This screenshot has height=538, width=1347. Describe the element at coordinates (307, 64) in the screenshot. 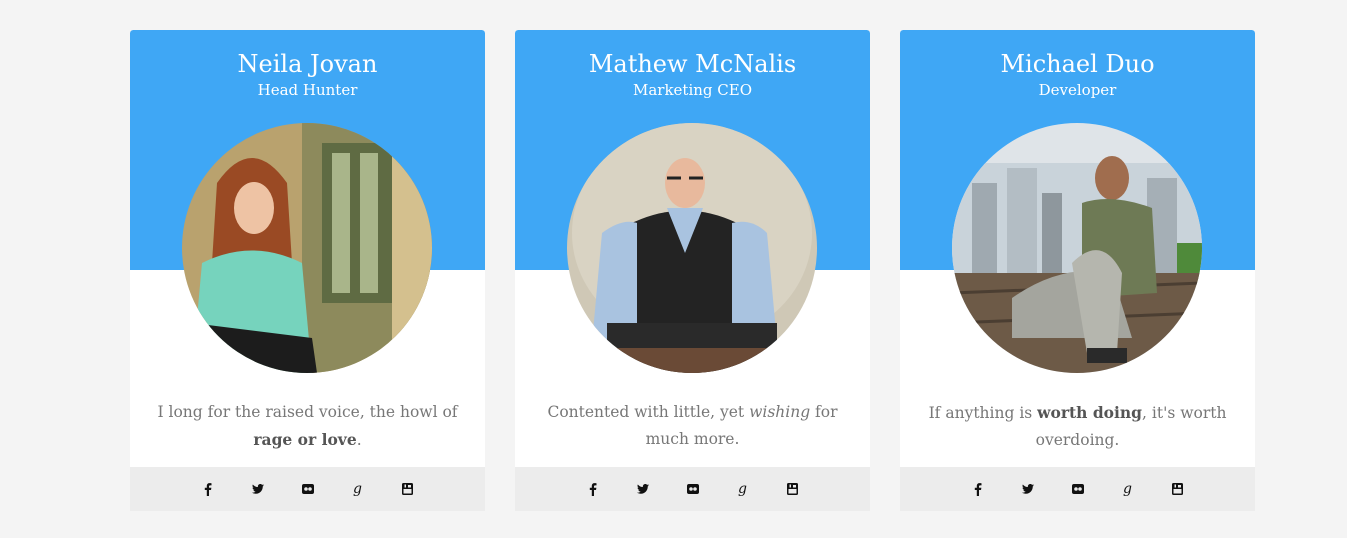

I see `member-name: Neila Jovan` at that location.